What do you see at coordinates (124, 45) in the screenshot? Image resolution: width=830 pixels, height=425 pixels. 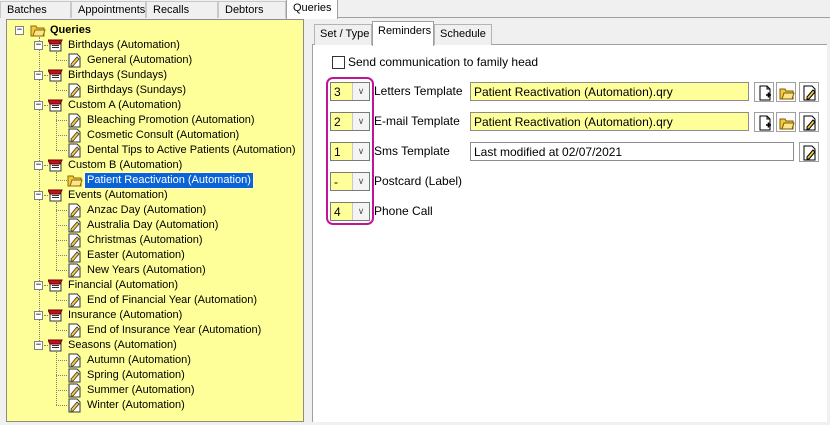 I see `tree-group: Birthdays (Automation)` at bounding box center [124, 45].